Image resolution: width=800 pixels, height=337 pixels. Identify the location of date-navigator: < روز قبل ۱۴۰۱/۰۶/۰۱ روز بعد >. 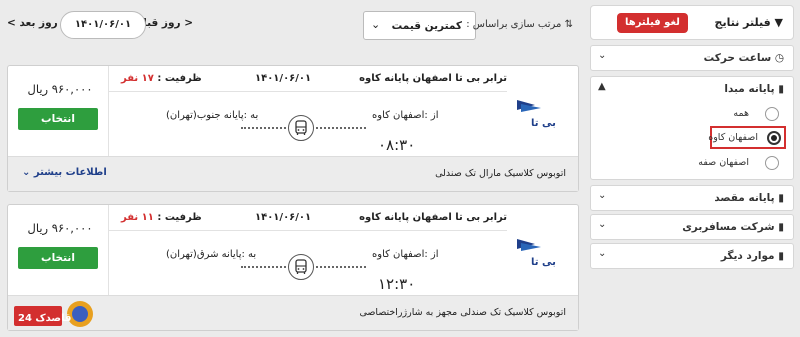
(100, 25).